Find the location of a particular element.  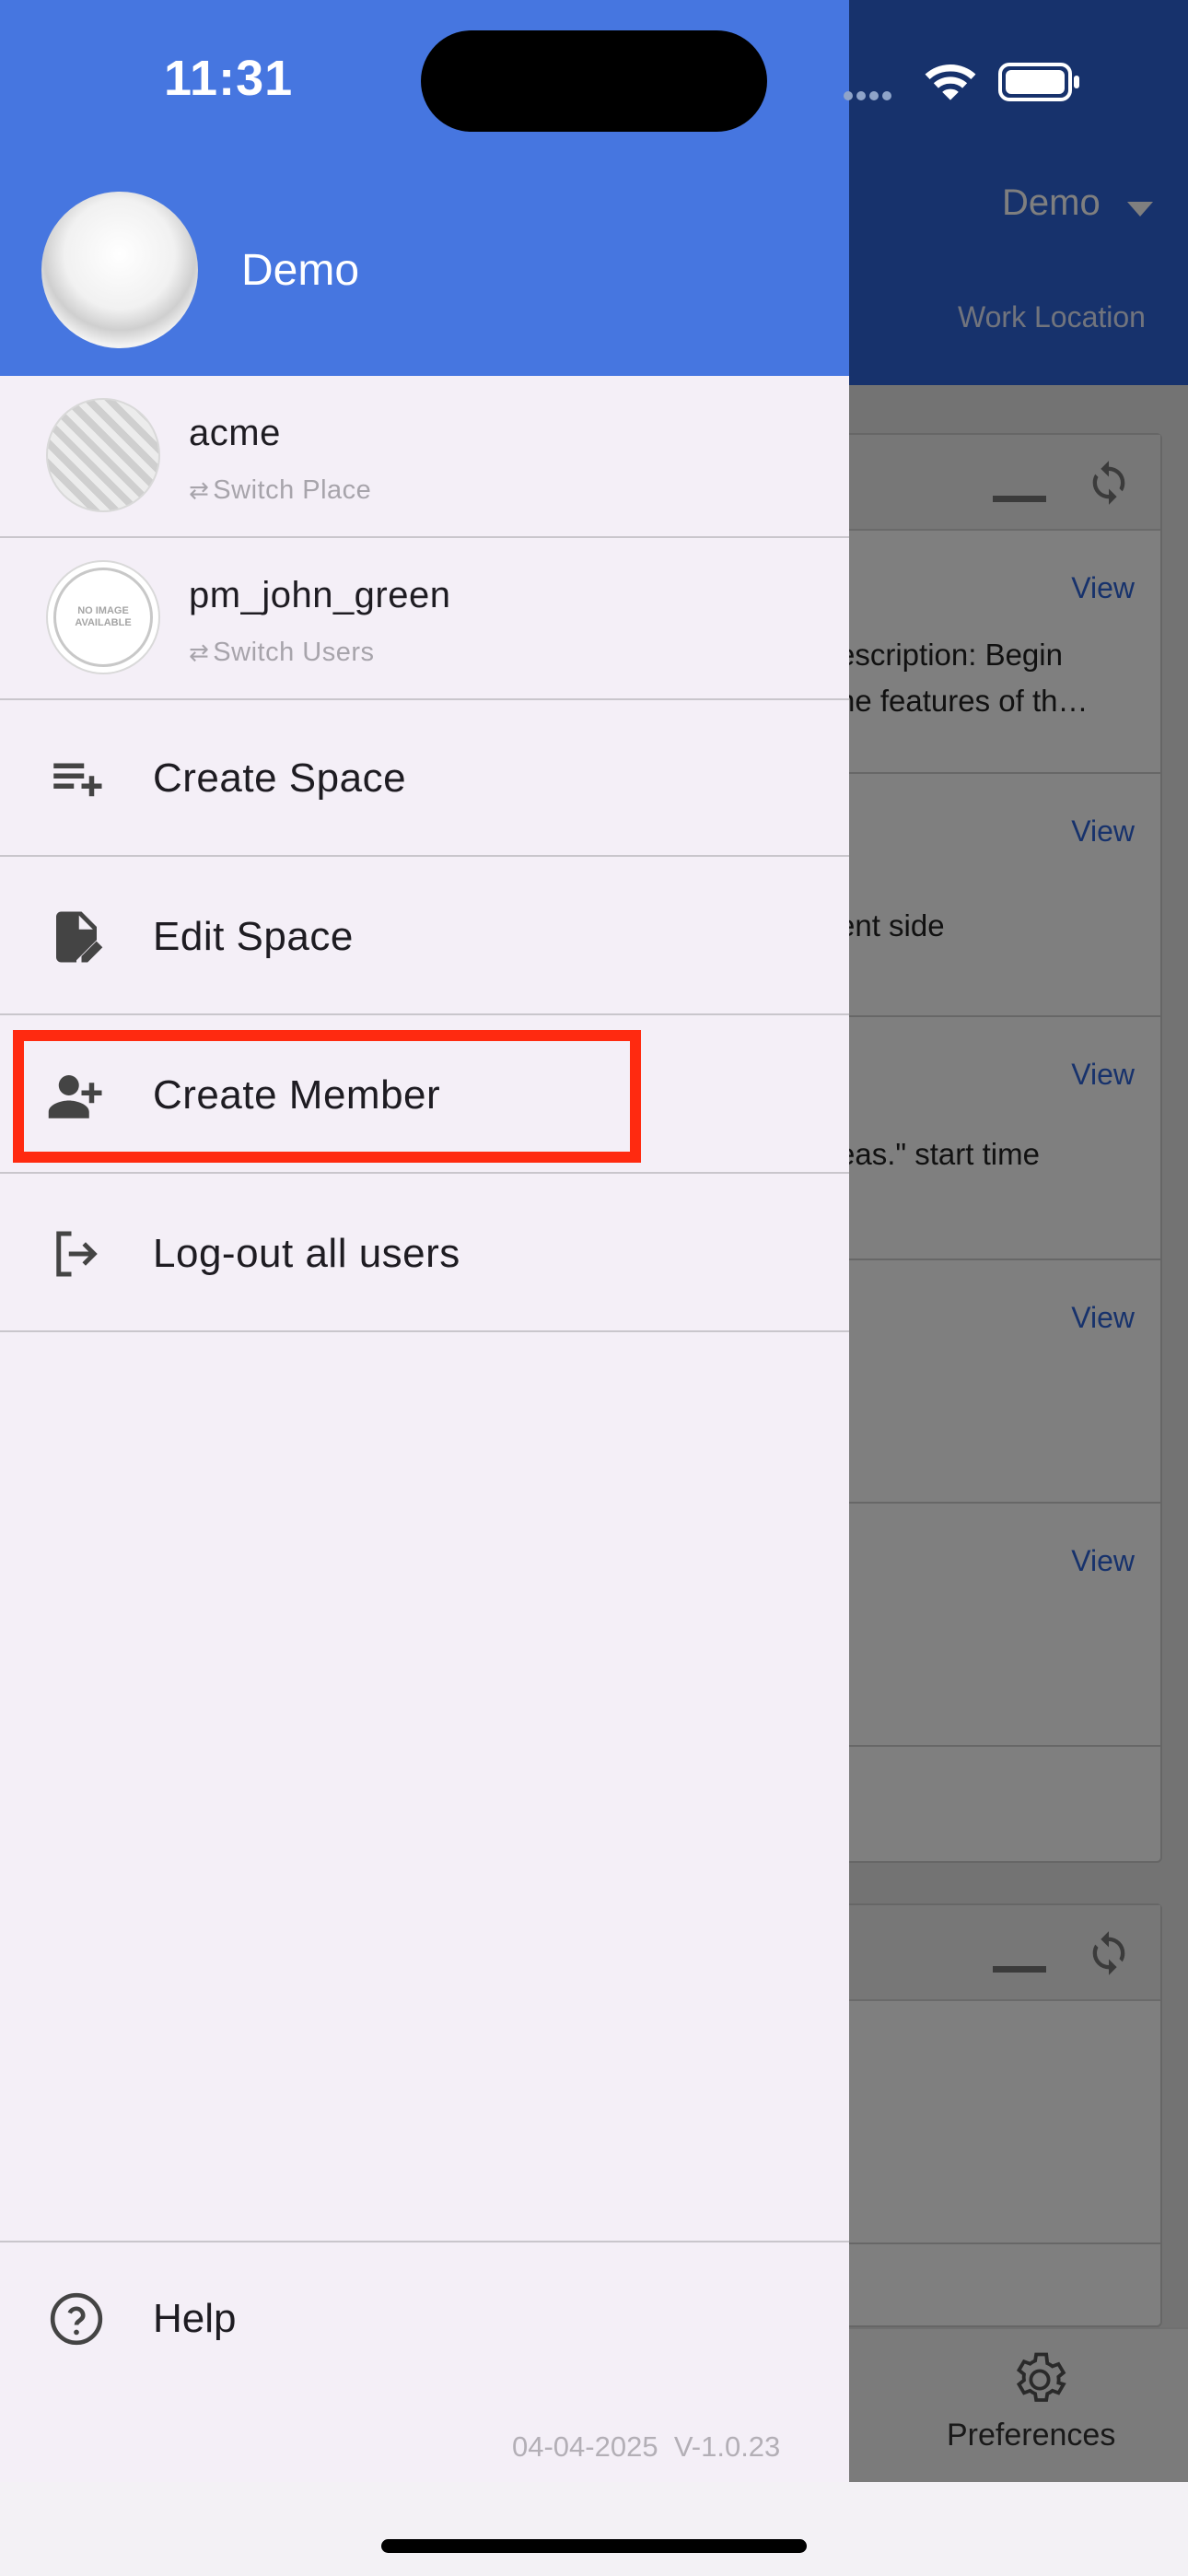

version-info: 04-04-2025 V-1.0.23 is located at coordinates (646, 2447).